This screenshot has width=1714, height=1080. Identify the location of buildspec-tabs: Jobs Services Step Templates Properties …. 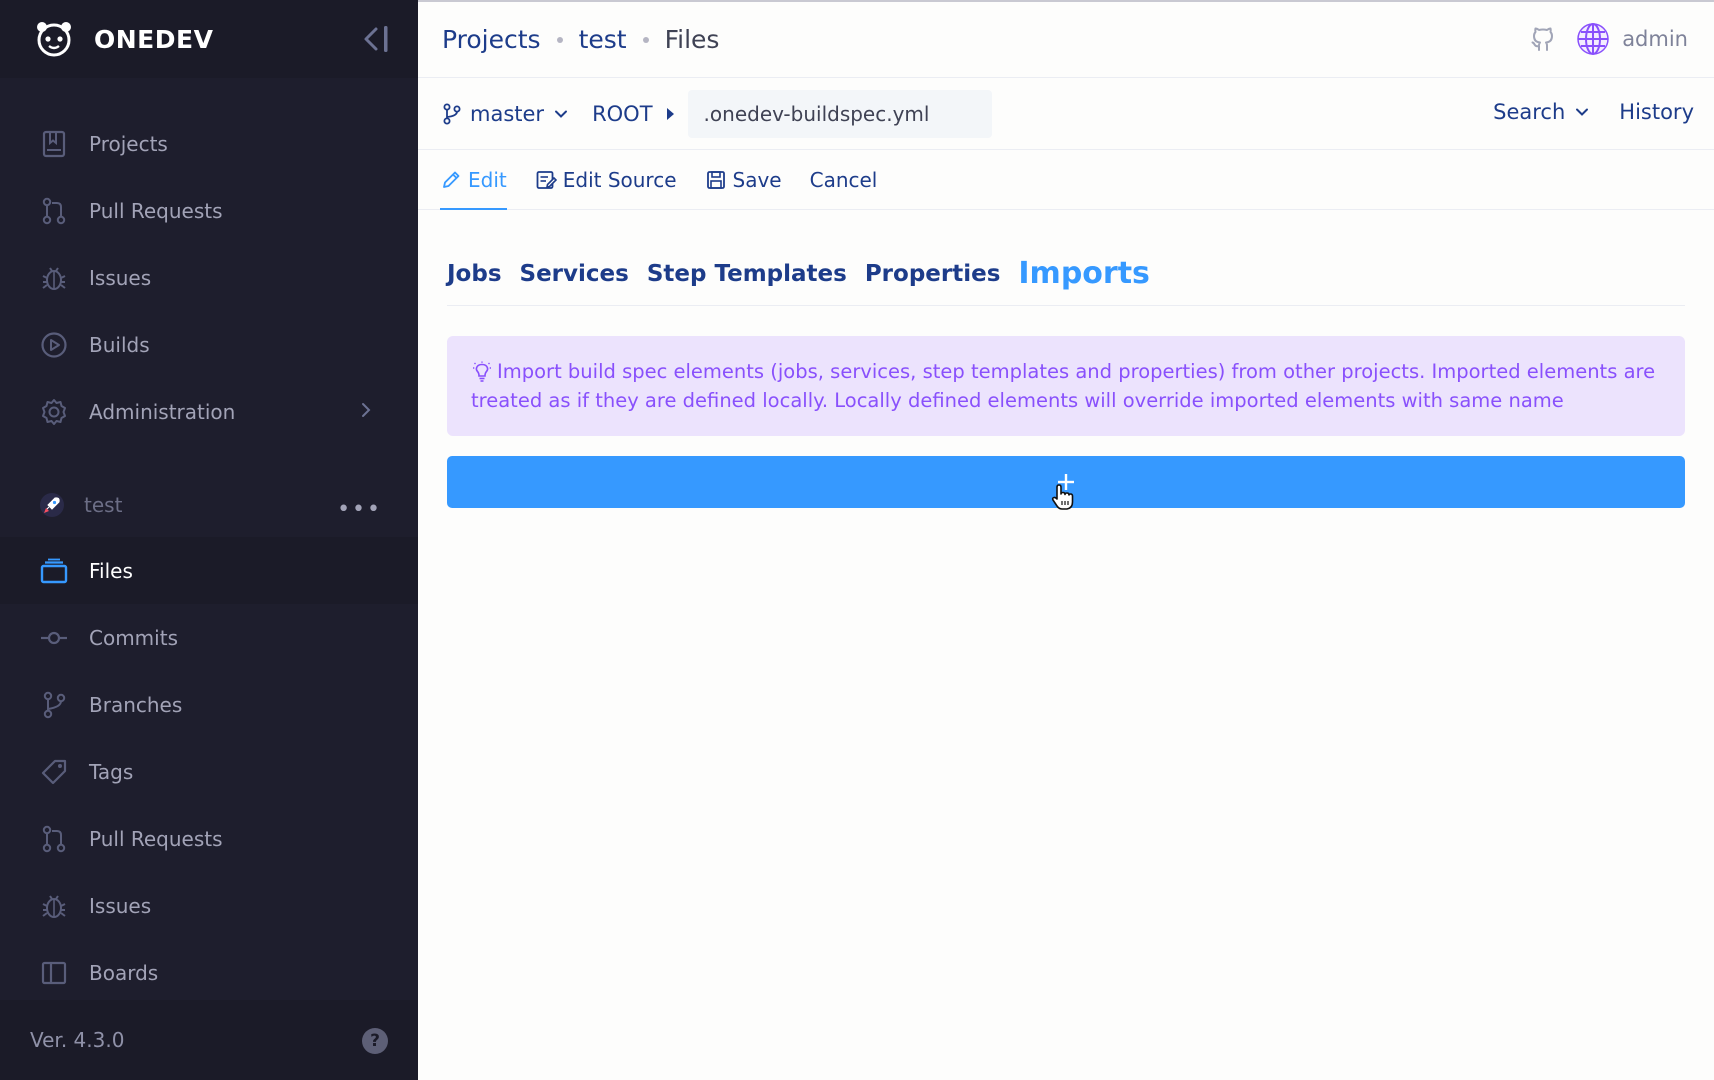
(1066, 274).